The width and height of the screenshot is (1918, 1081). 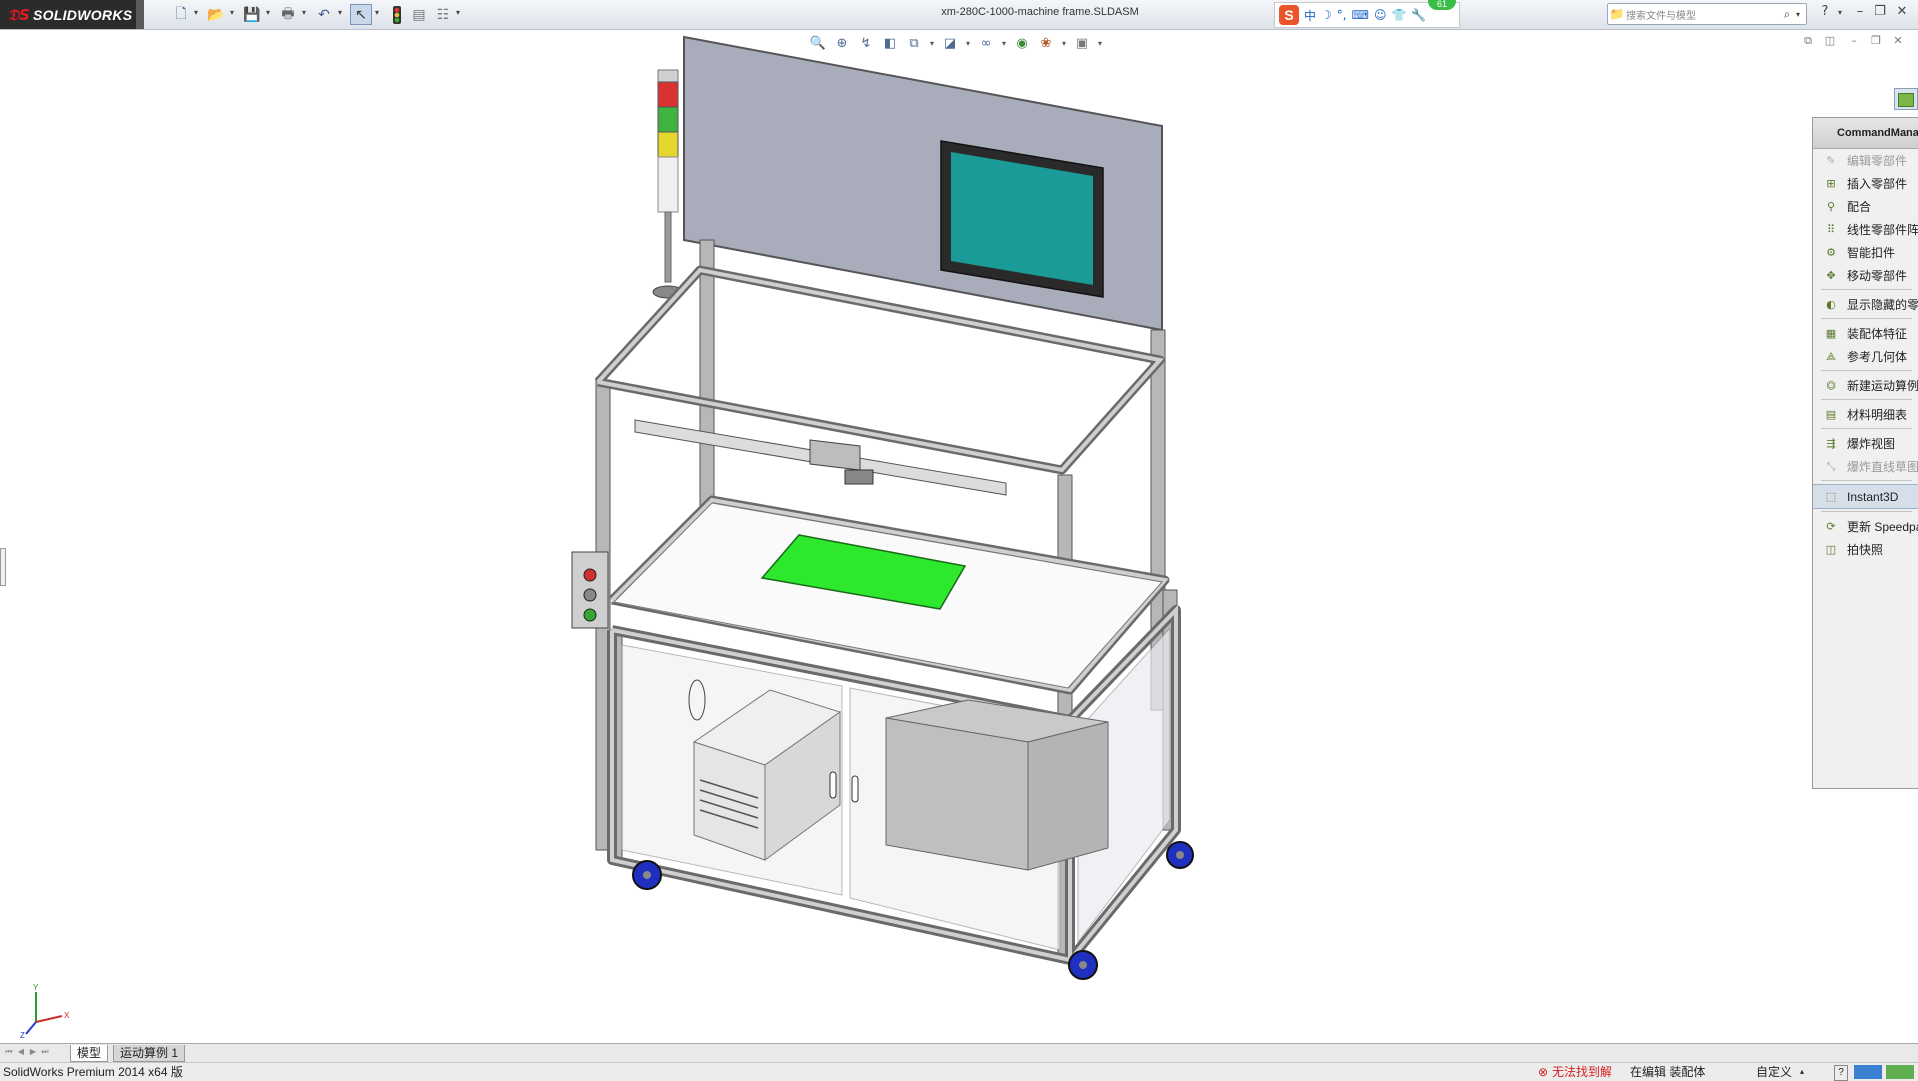 I want to click on cm-item-take-snapshot: ◫ 拍快照, so click(x=1865, y=549).